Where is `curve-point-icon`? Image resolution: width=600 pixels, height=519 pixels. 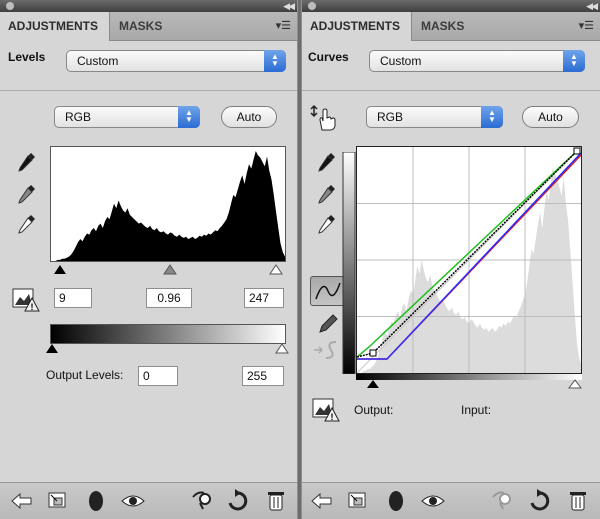
curve-point-icon is located at coordinates (328, 291).